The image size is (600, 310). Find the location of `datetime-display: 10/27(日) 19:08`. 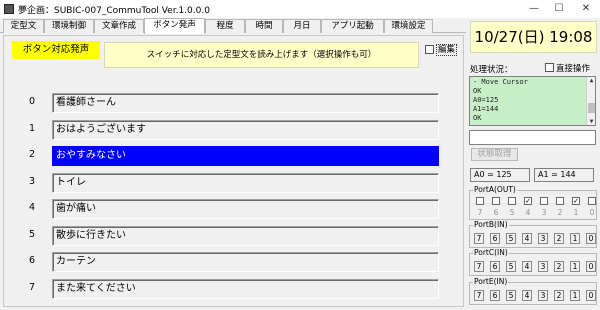

datetime-display: 10/27(日) 19:08 is located at coordinates (533, 37).